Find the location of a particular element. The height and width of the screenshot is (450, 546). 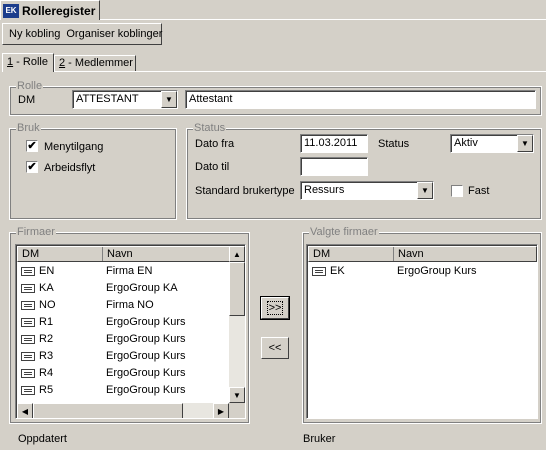

firms-list-header: DM Navn is located at coordinates (123, 254).